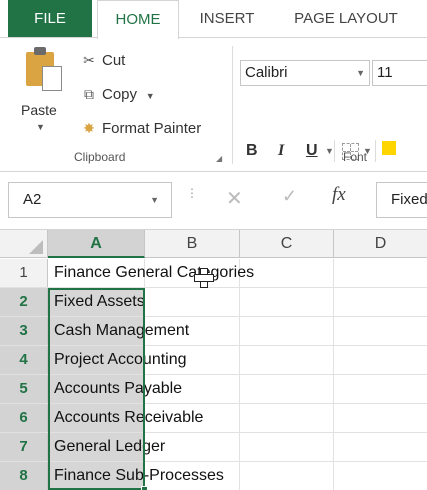  What do you see at coordinates (213, 201) in the screenshot?
I see `formula-bar: A2 ▼ ⋮ ✕ ✓ fx Fixed Assets` at bounding box center [213, 201].